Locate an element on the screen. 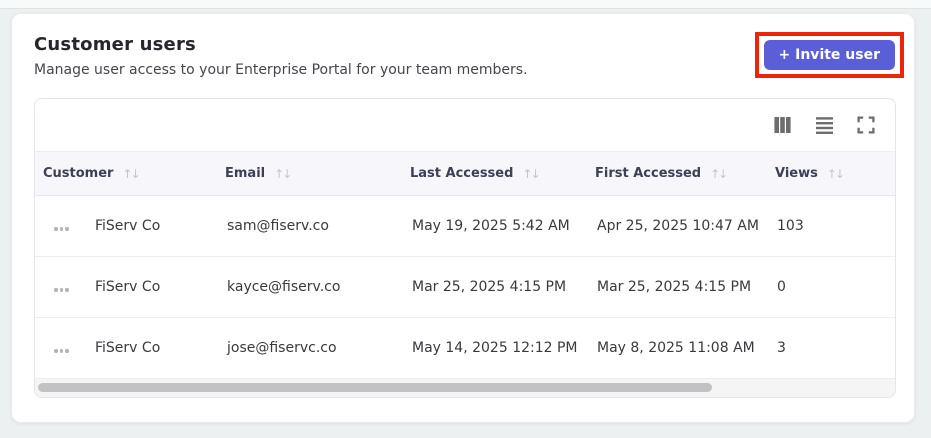 The width and height of the screenshot is (931, 438). cell-first-accessed: May 8, 2025 11:08 AM is located at coordinates (676, 348).